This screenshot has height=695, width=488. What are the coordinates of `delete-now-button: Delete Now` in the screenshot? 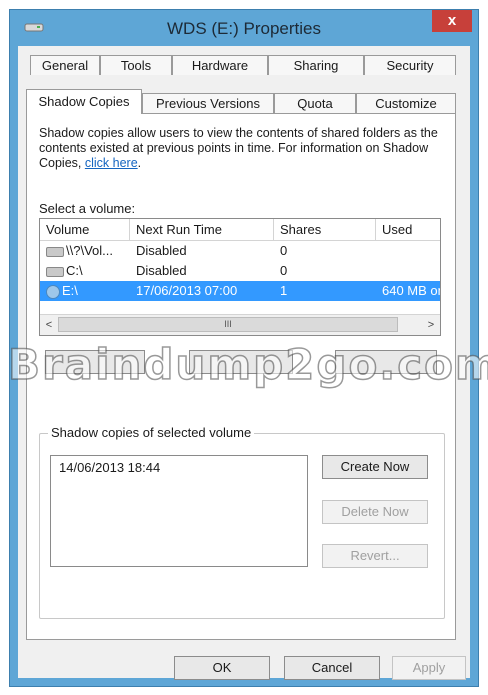 It's located at (375, 512).